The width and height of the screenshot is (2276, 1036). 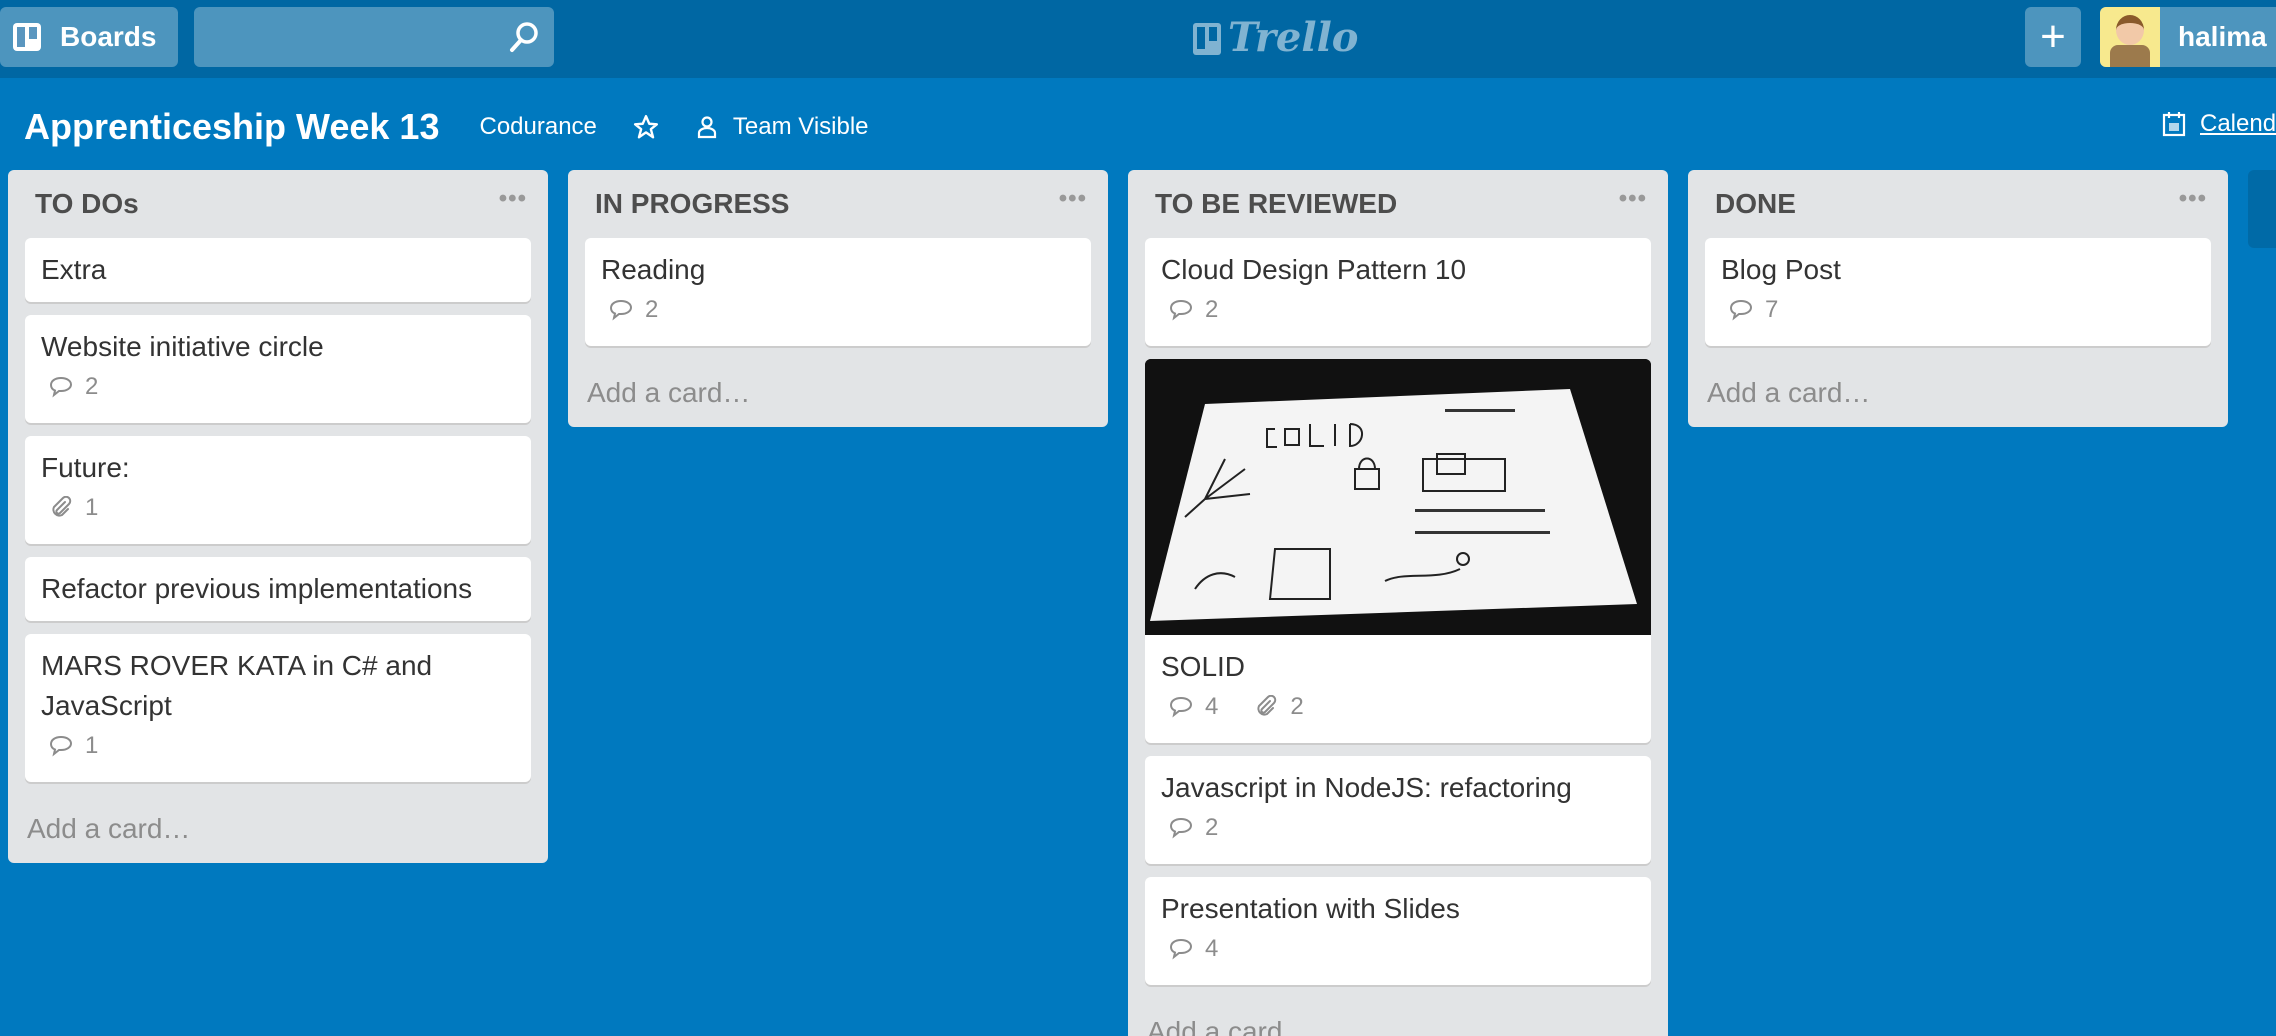 I want to click on card: Refactor previous implementations, so click(x=278, y=589).